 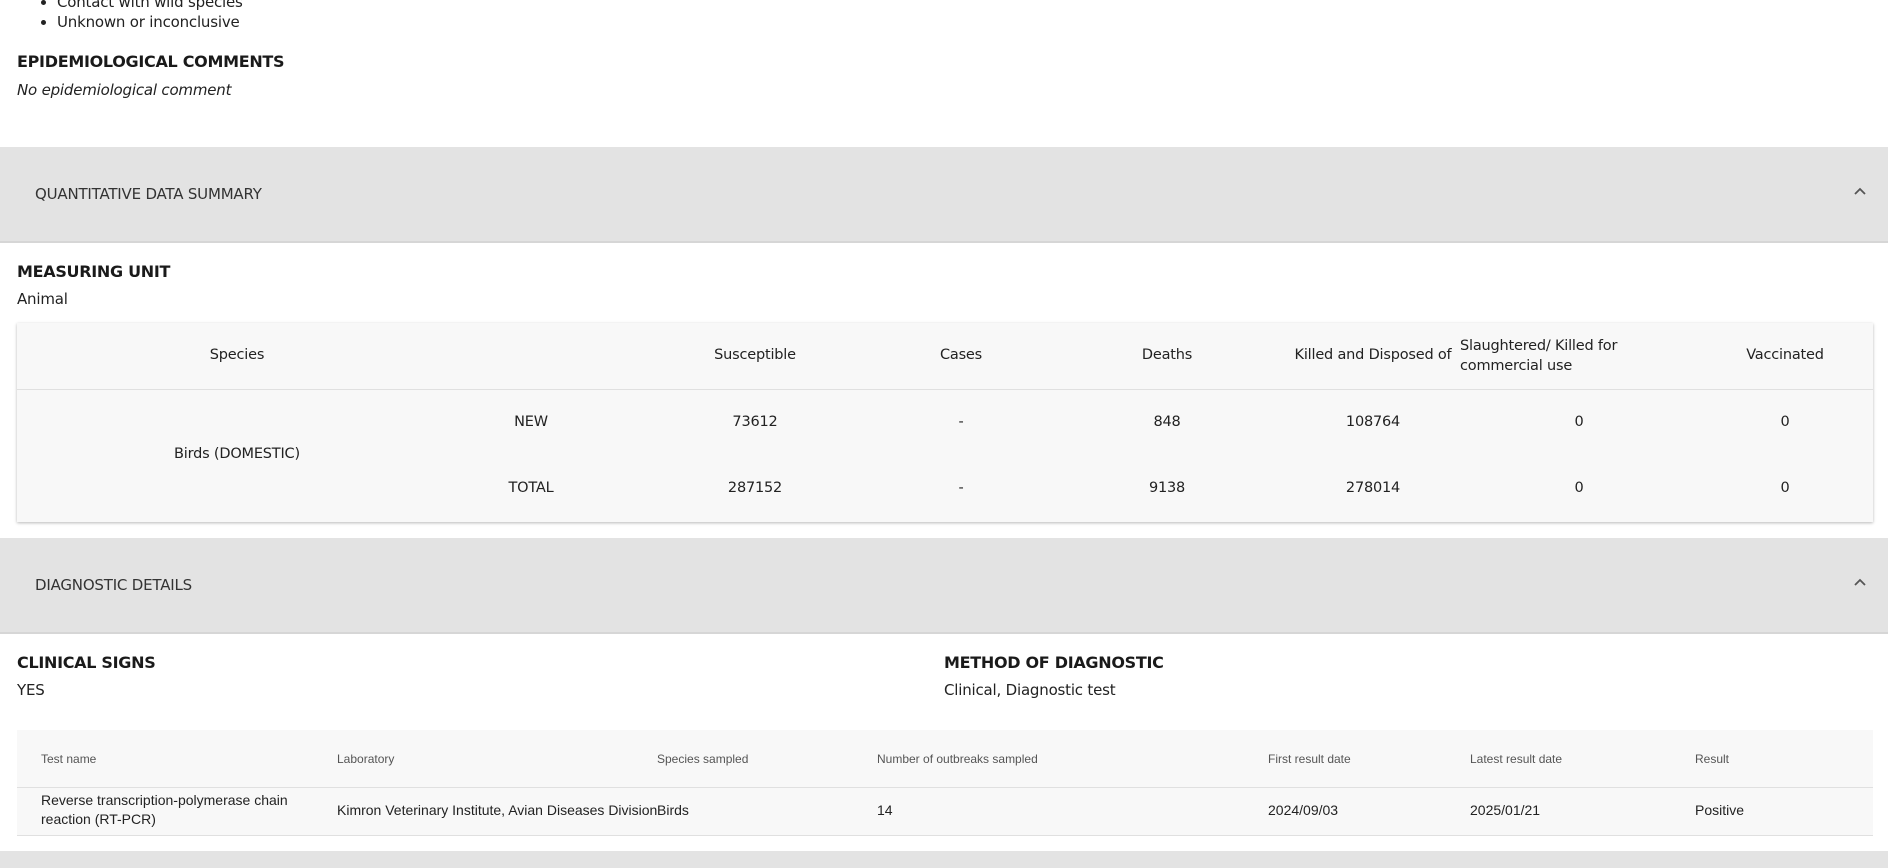 I want to click on column-header-species-sampled: Species sampled, so click(x=703, y=759).